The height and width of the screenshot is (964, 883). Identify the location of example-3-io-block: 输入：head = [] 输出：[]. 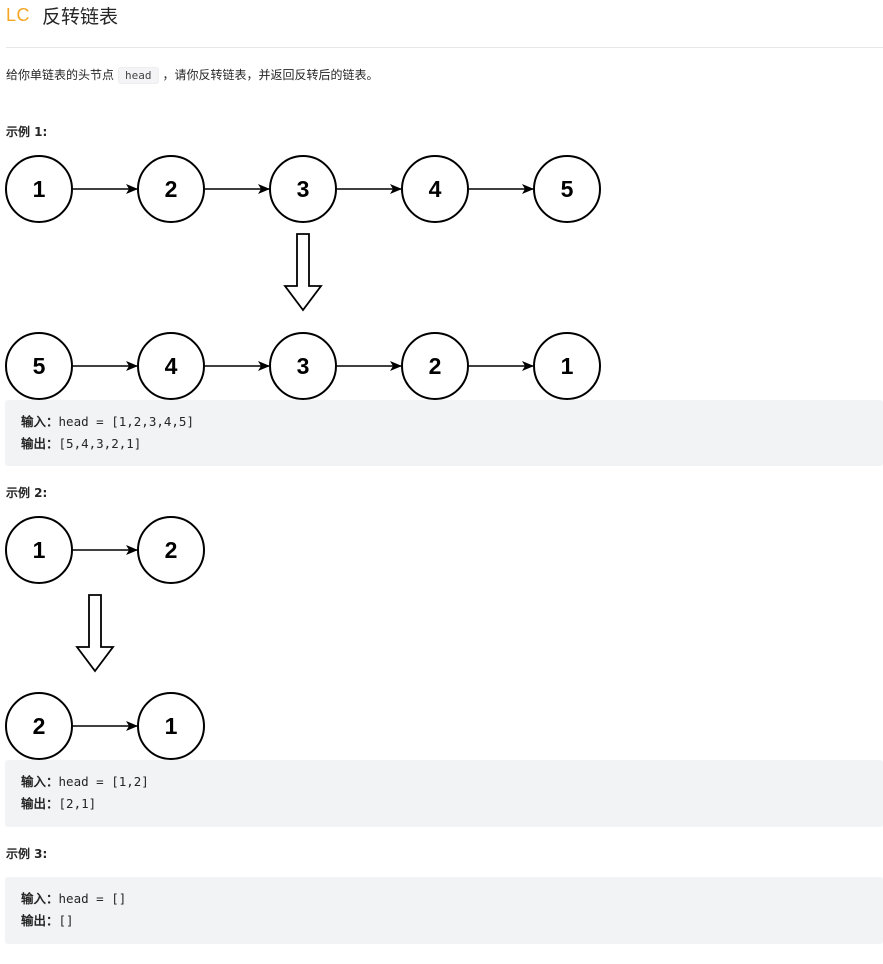
(444, 910).